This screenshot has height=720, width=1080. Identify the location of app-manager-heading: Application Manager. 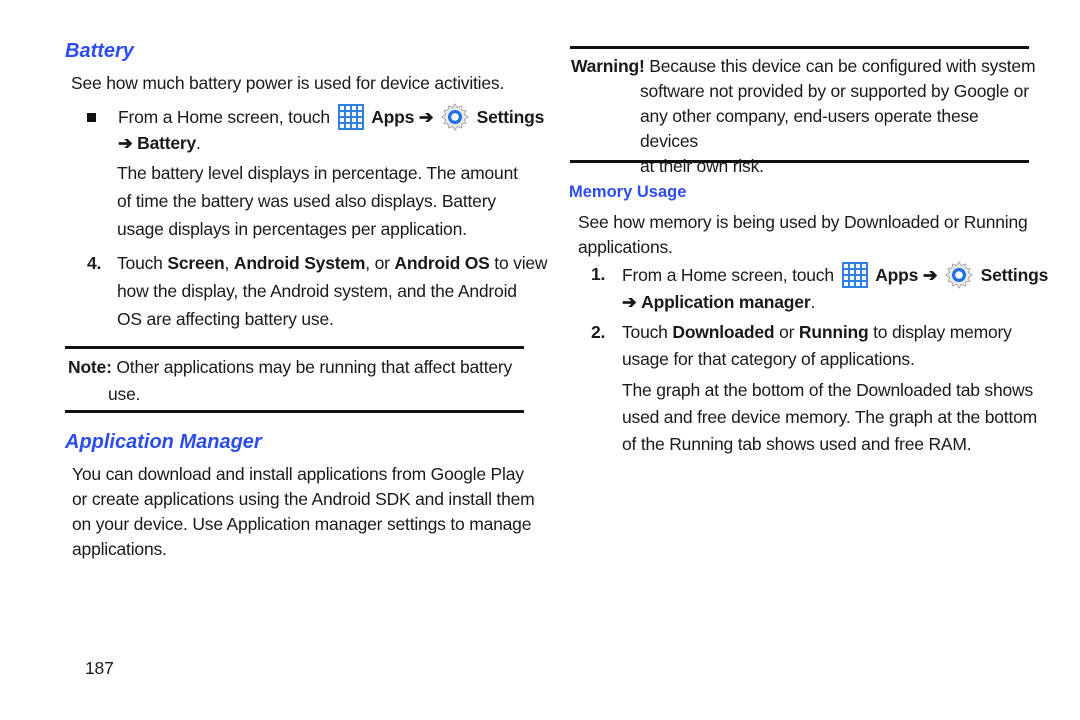
(163, 442).